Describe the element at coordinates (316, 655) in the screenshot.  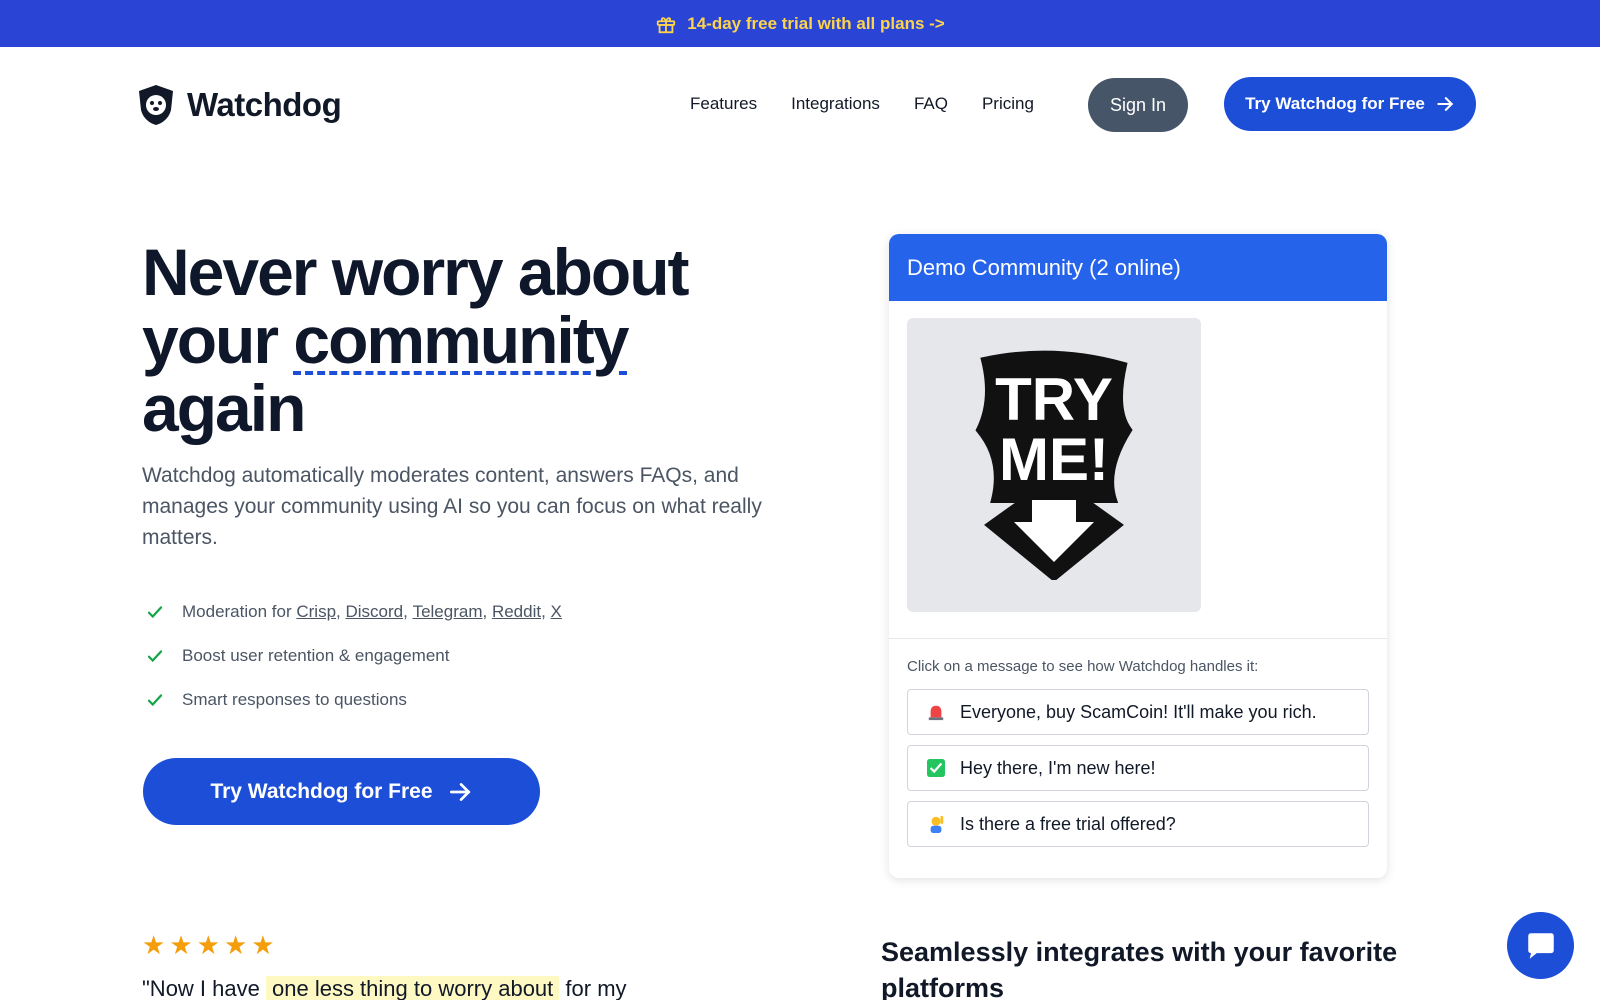
I see `feature-retention: Boost user retention & engagement` at that location.